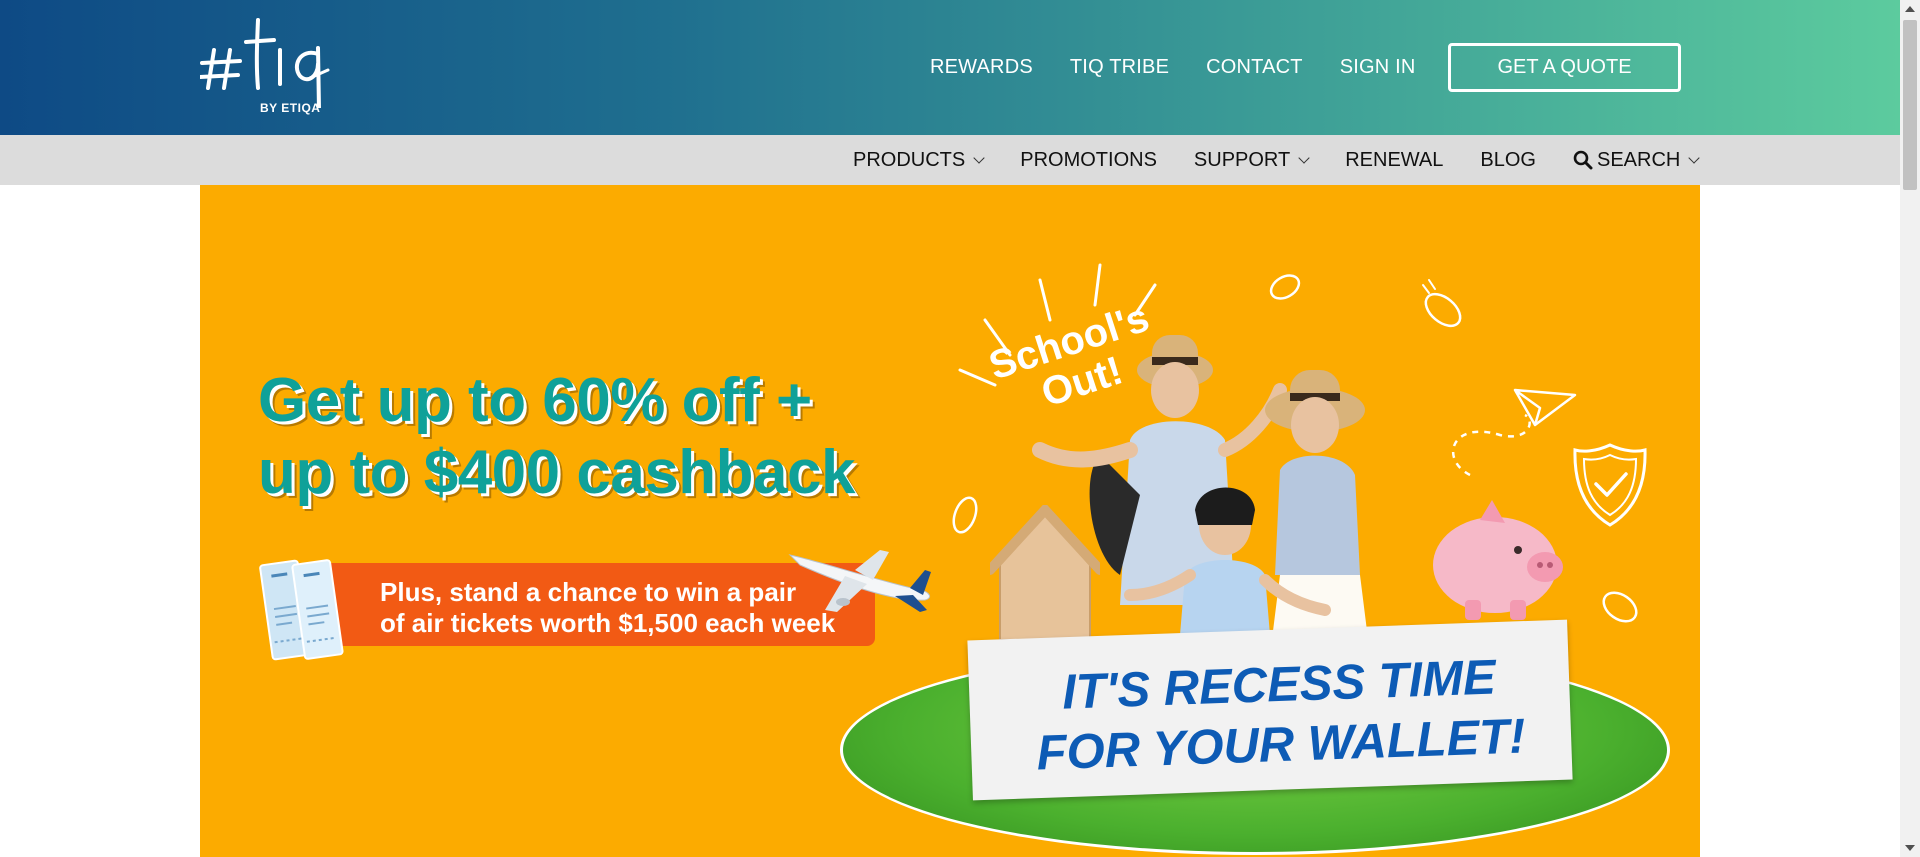 The width and height of the screenshot is (1920, 857). What do you see at coordinates (859, 581) in the screenshot?
I see `airplane-illustration` at bounding box center [859, 581].